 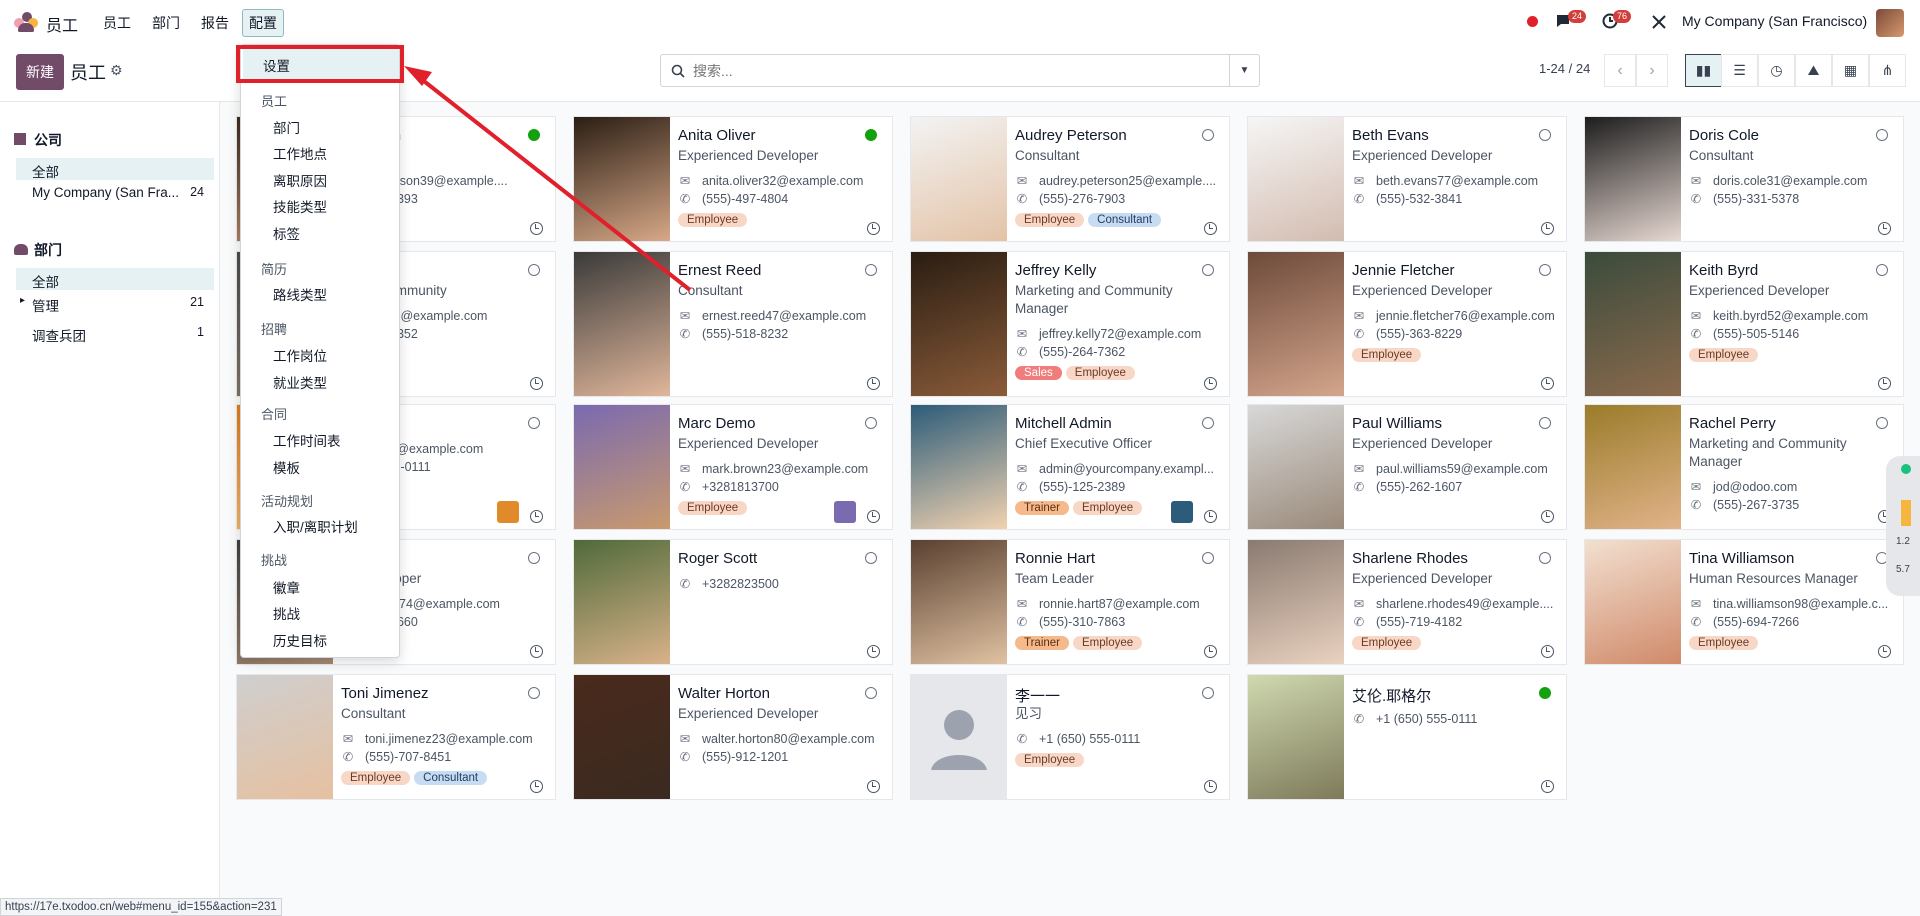 I want to click on side-widget: 1.2 5.7, so click(x=1903, y=526).